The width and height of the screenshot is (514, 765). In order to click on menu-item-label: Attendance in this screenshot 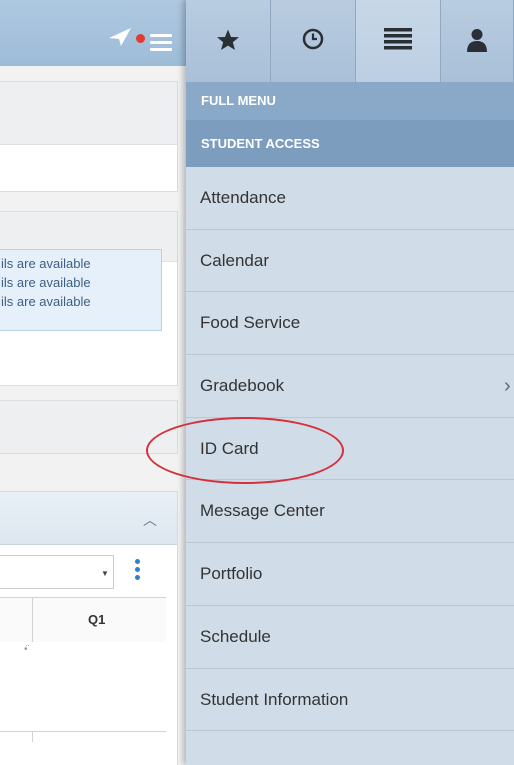, I will do `click(243, 197)`.